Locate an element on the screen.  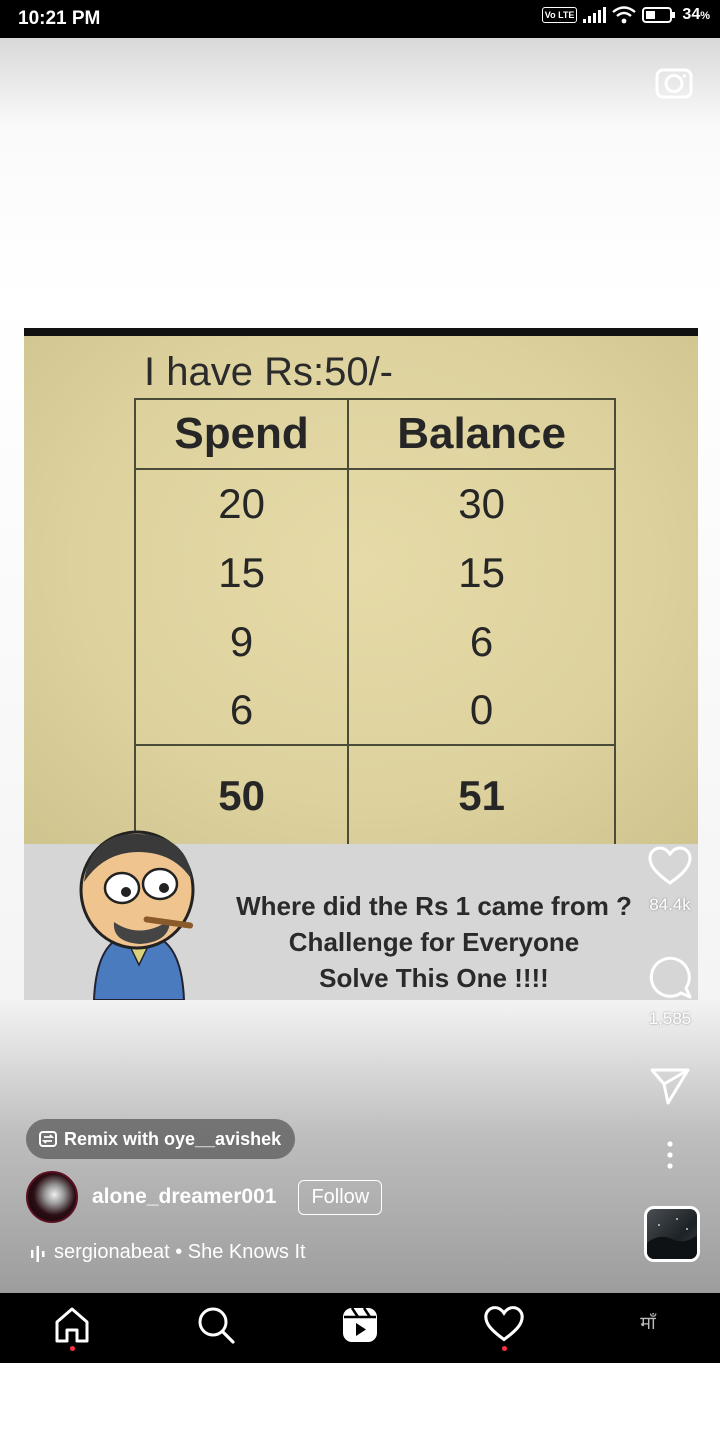
puzzle-heading: I have Rs:50/- is located at coordinates (269, 372).